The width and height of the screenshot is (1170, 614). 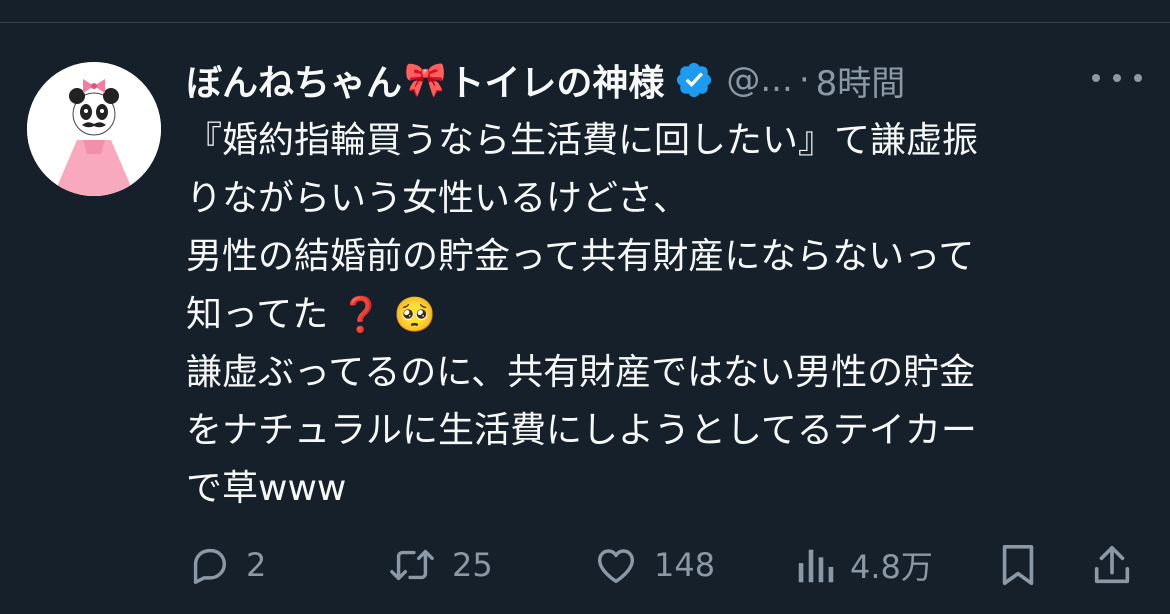 What do you see at coordinates (685, 565) in the screenshot?
I see `like-count: 148` at bounding box center [685, 565].